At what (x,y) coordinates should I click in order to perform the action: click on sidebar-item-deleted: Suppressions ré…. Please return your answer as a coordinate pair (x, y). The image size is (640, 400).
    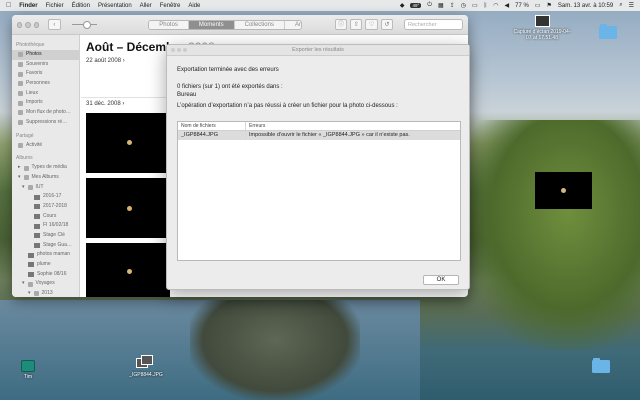
    Looking at the image, I should click on (45, 123).